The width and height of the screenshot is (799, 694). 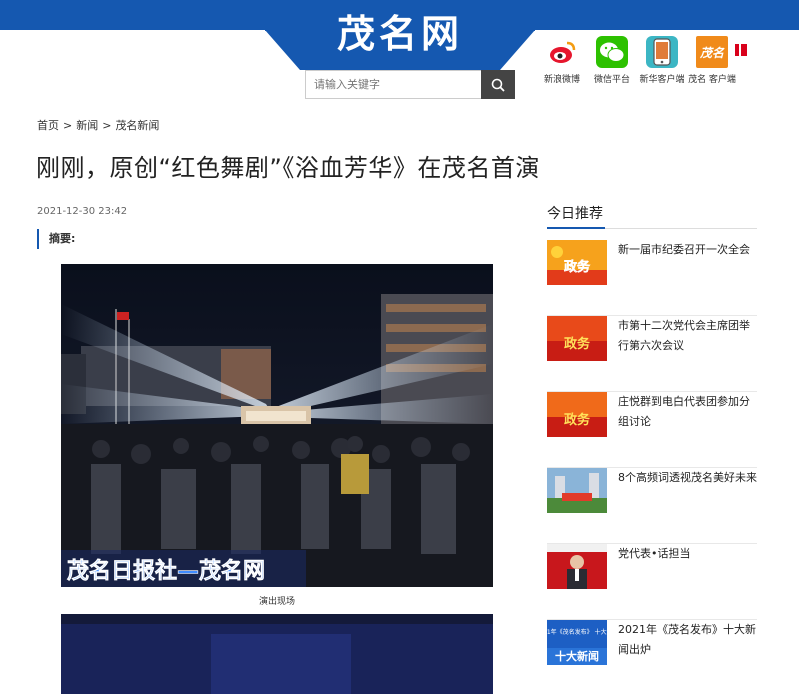 What do you see at coordinates (684, 411) in the screenshot?
I see `recommend-title: 庄悦群到电白代表团参加分组讨论` at bounding box center [684, 411].